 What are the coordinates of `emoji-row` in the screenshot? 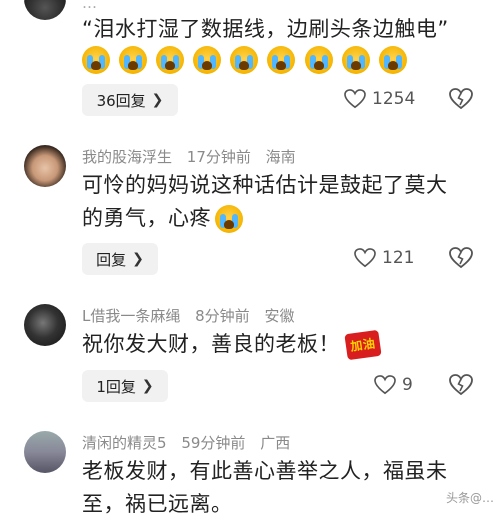 It's located at (246, 60).